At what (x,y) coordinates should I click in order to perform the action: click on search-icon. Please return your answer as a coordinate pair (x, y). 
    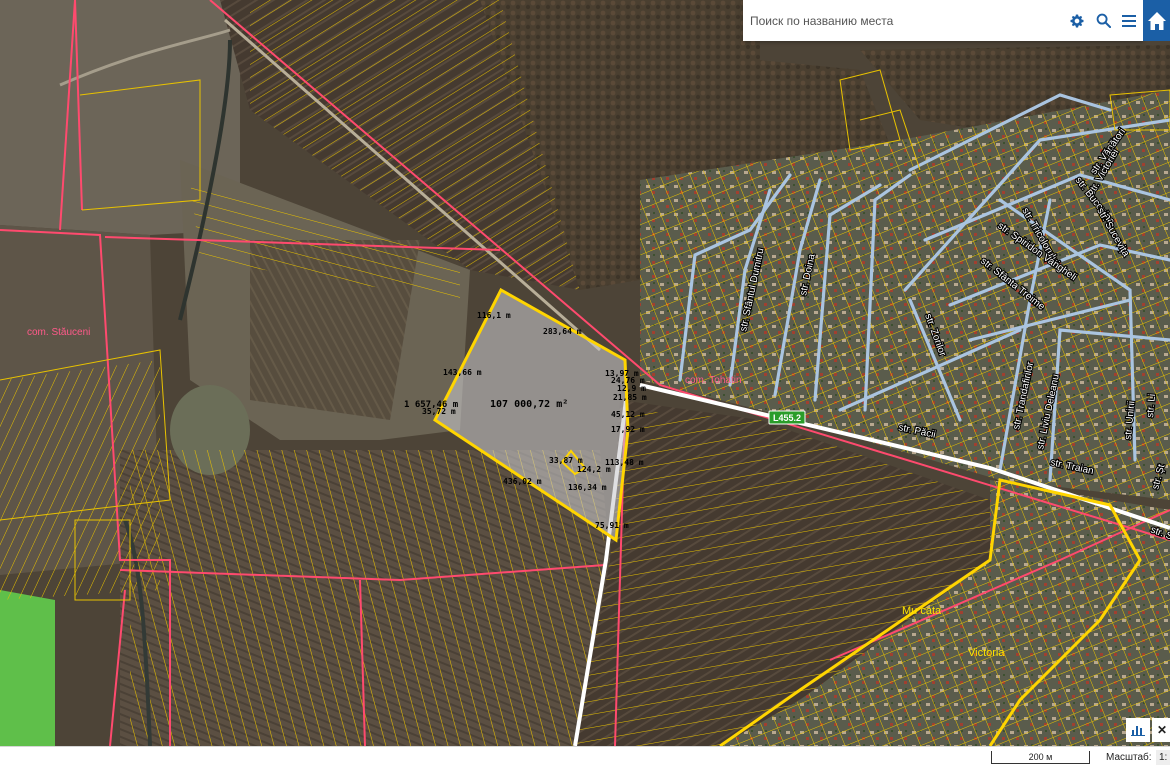
    Looking at the image, I should click on (1103, 20).